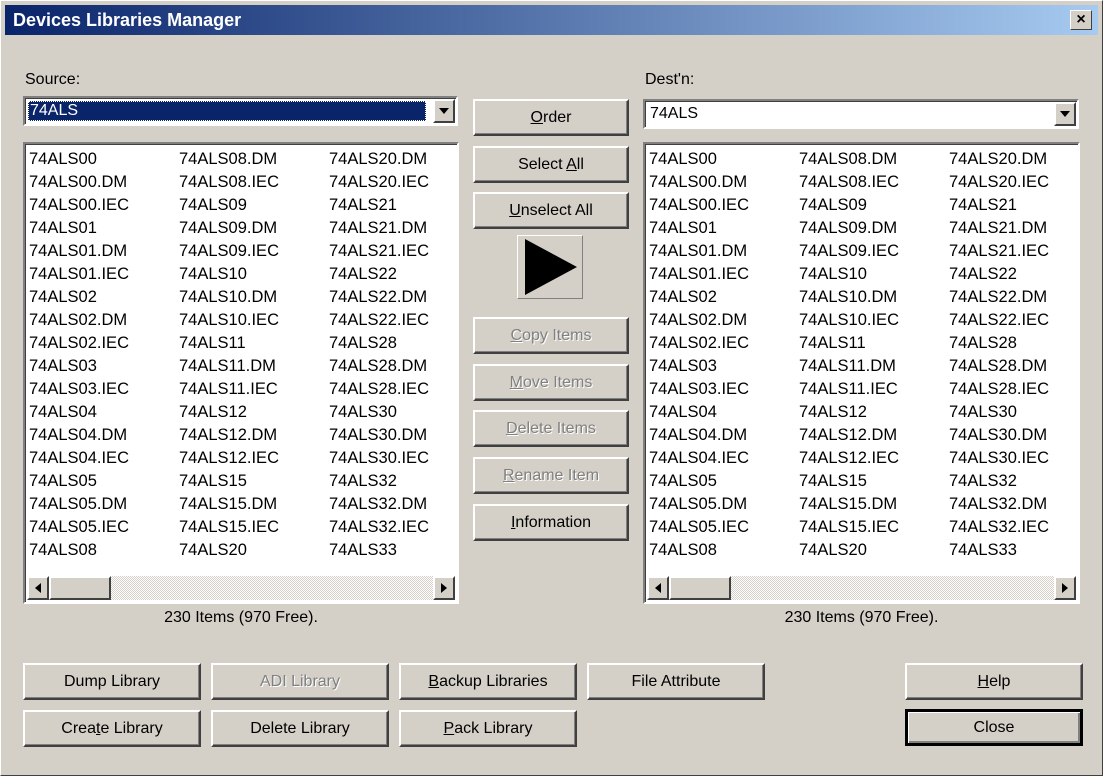 Image resolution: width=1103 pixels, height=776 pixels. I want to click on list-item: 74ALS00.DM, so click(104, 182).